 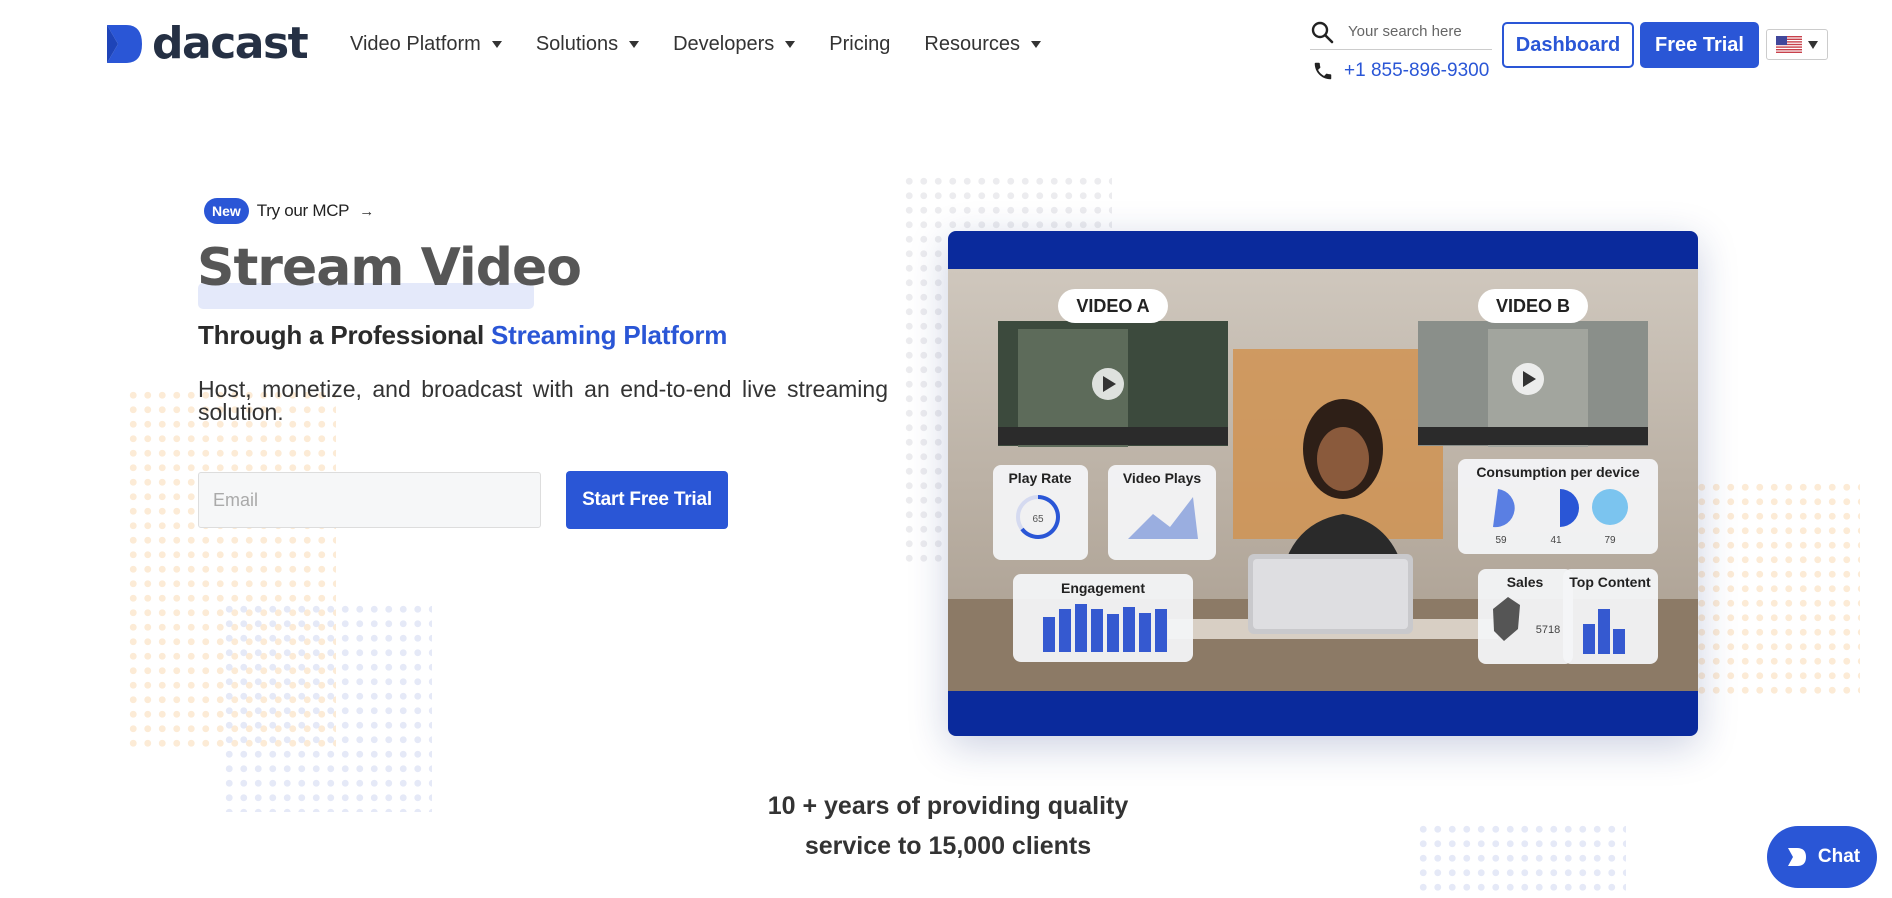 I want to click on start-free-trial-button: Start Free Trial, so click(x=647, y=500).